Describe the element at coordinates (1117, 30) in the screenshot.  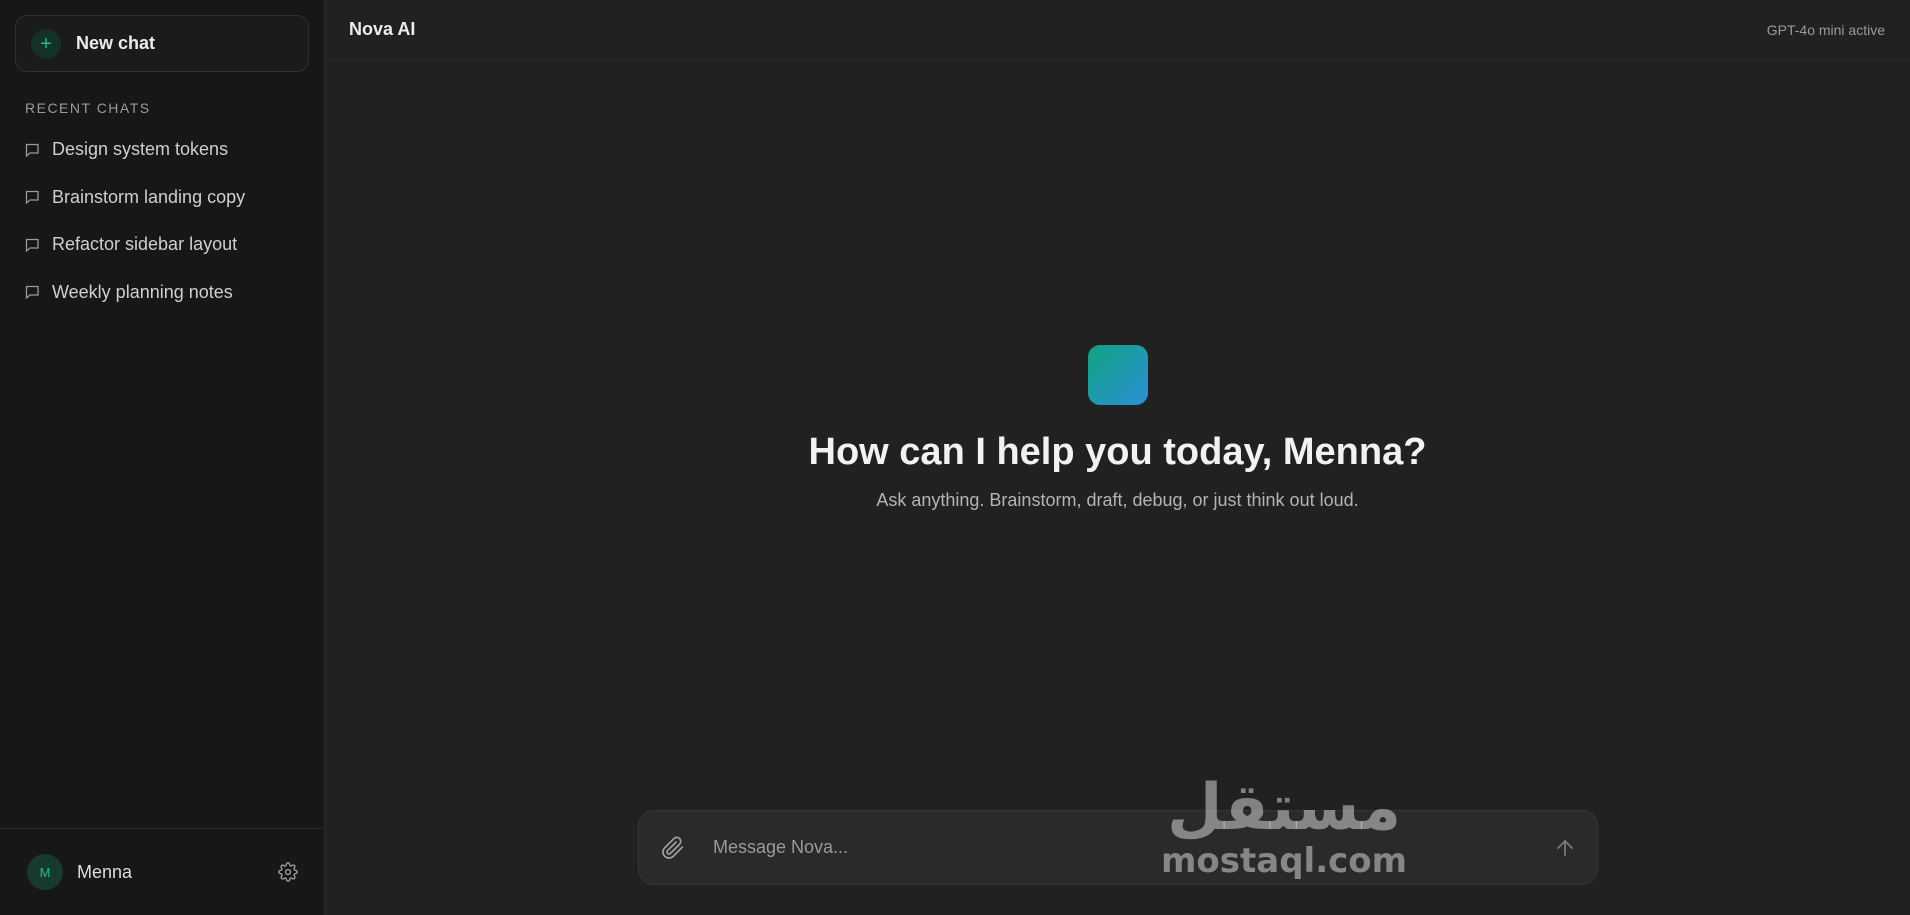
I see `top-bar: Nova AI GPT-4o mini active` at that location.